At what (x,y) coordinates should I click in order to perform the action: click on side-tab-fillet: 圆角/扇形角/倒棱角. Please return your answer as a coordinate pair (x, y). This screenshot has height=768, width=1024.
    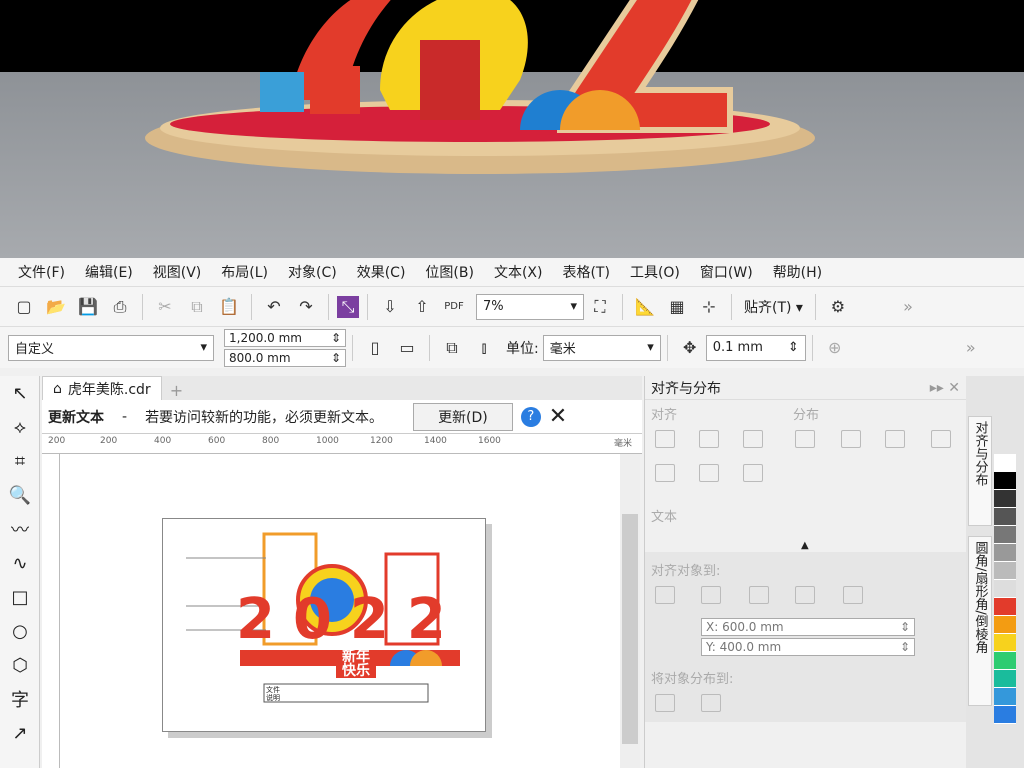
    Looking at the image, I should click on (980, 621).